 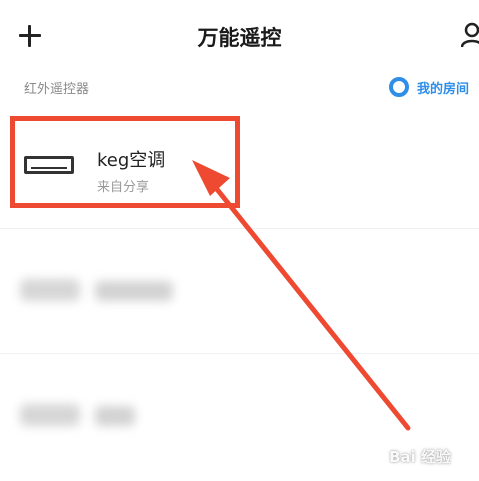 What do you see at coordinates (123, 187) in the screenshot?
I see `device-subtitle: 来自分享` at bounding box center [123, 187].